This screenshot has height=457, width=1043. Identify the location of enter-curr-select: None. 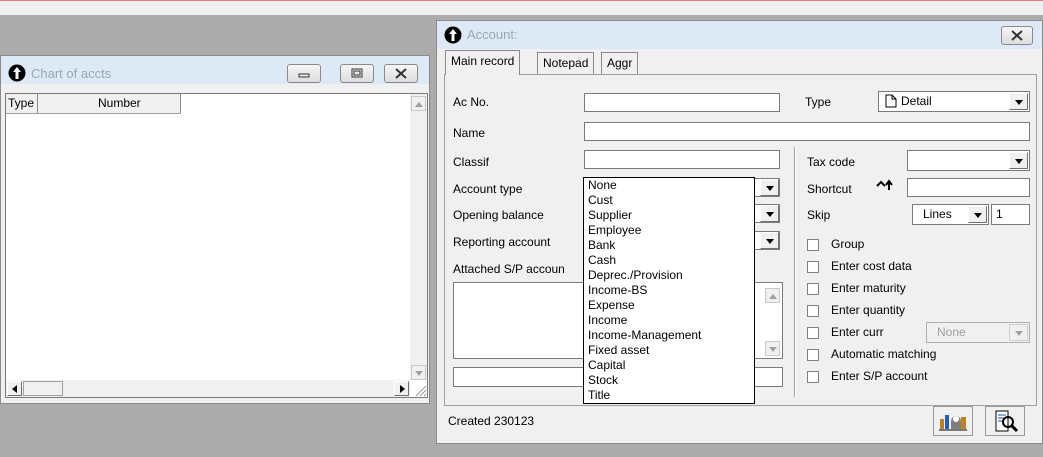
(978, 332).